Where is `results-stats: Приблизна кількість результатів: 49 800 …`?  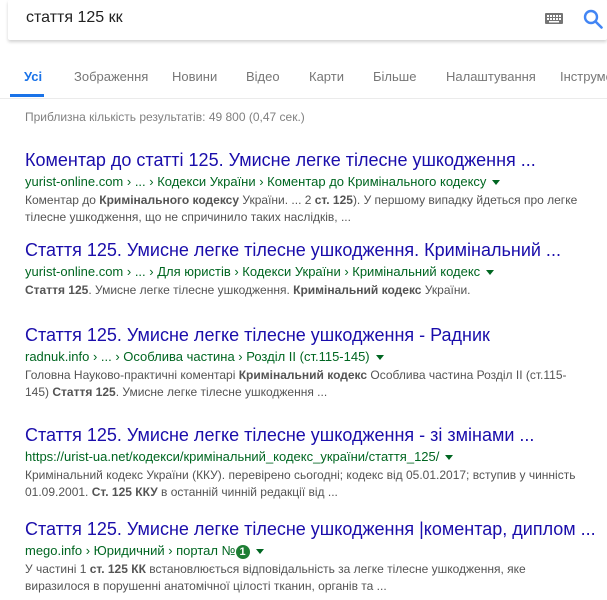
results-stats: Приблизна кількість результатів: 49 800 … is located at coordinates (165, 117).